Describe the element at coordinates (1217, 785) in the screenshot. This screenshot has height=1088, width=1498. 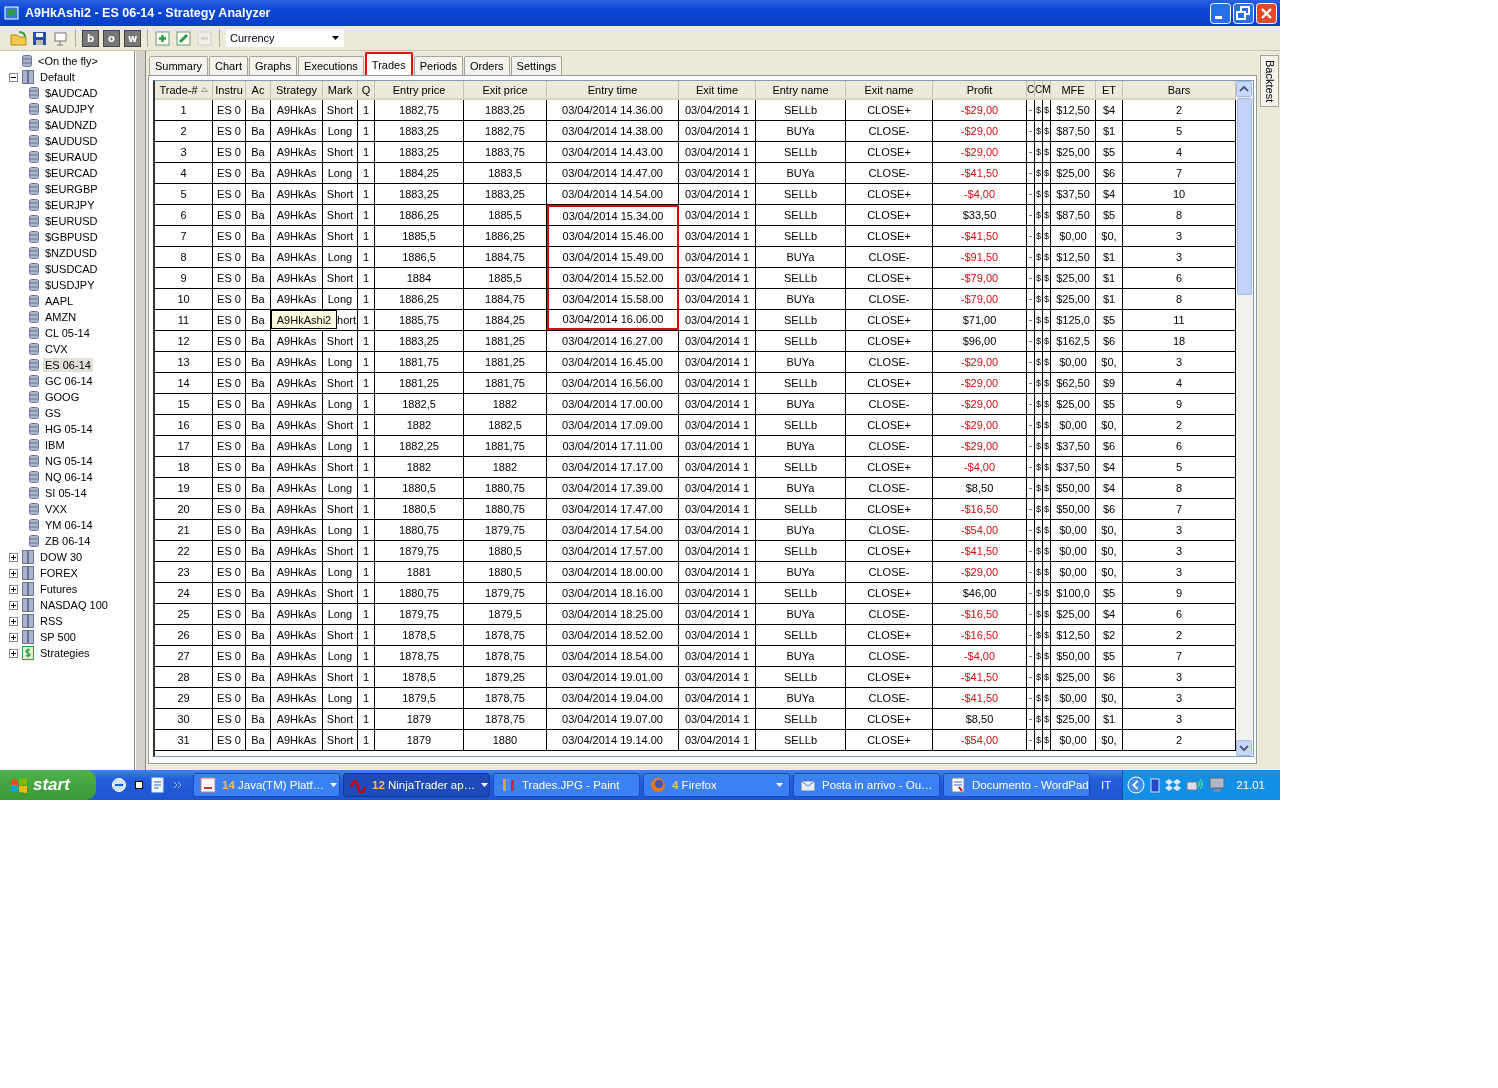
I see `computer-icon` at that location.